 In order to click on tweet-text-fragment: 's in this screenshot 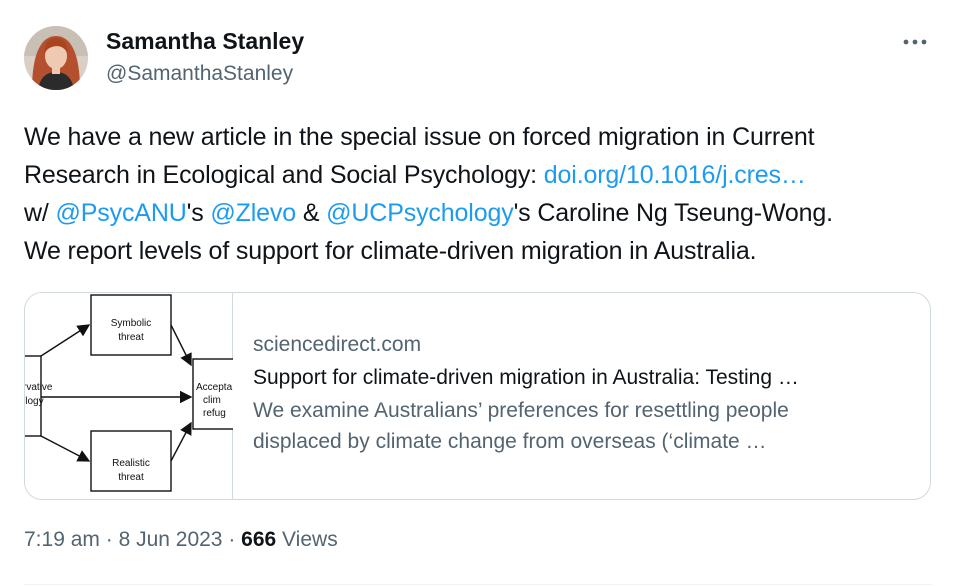, I will do `click(198, 213)`.